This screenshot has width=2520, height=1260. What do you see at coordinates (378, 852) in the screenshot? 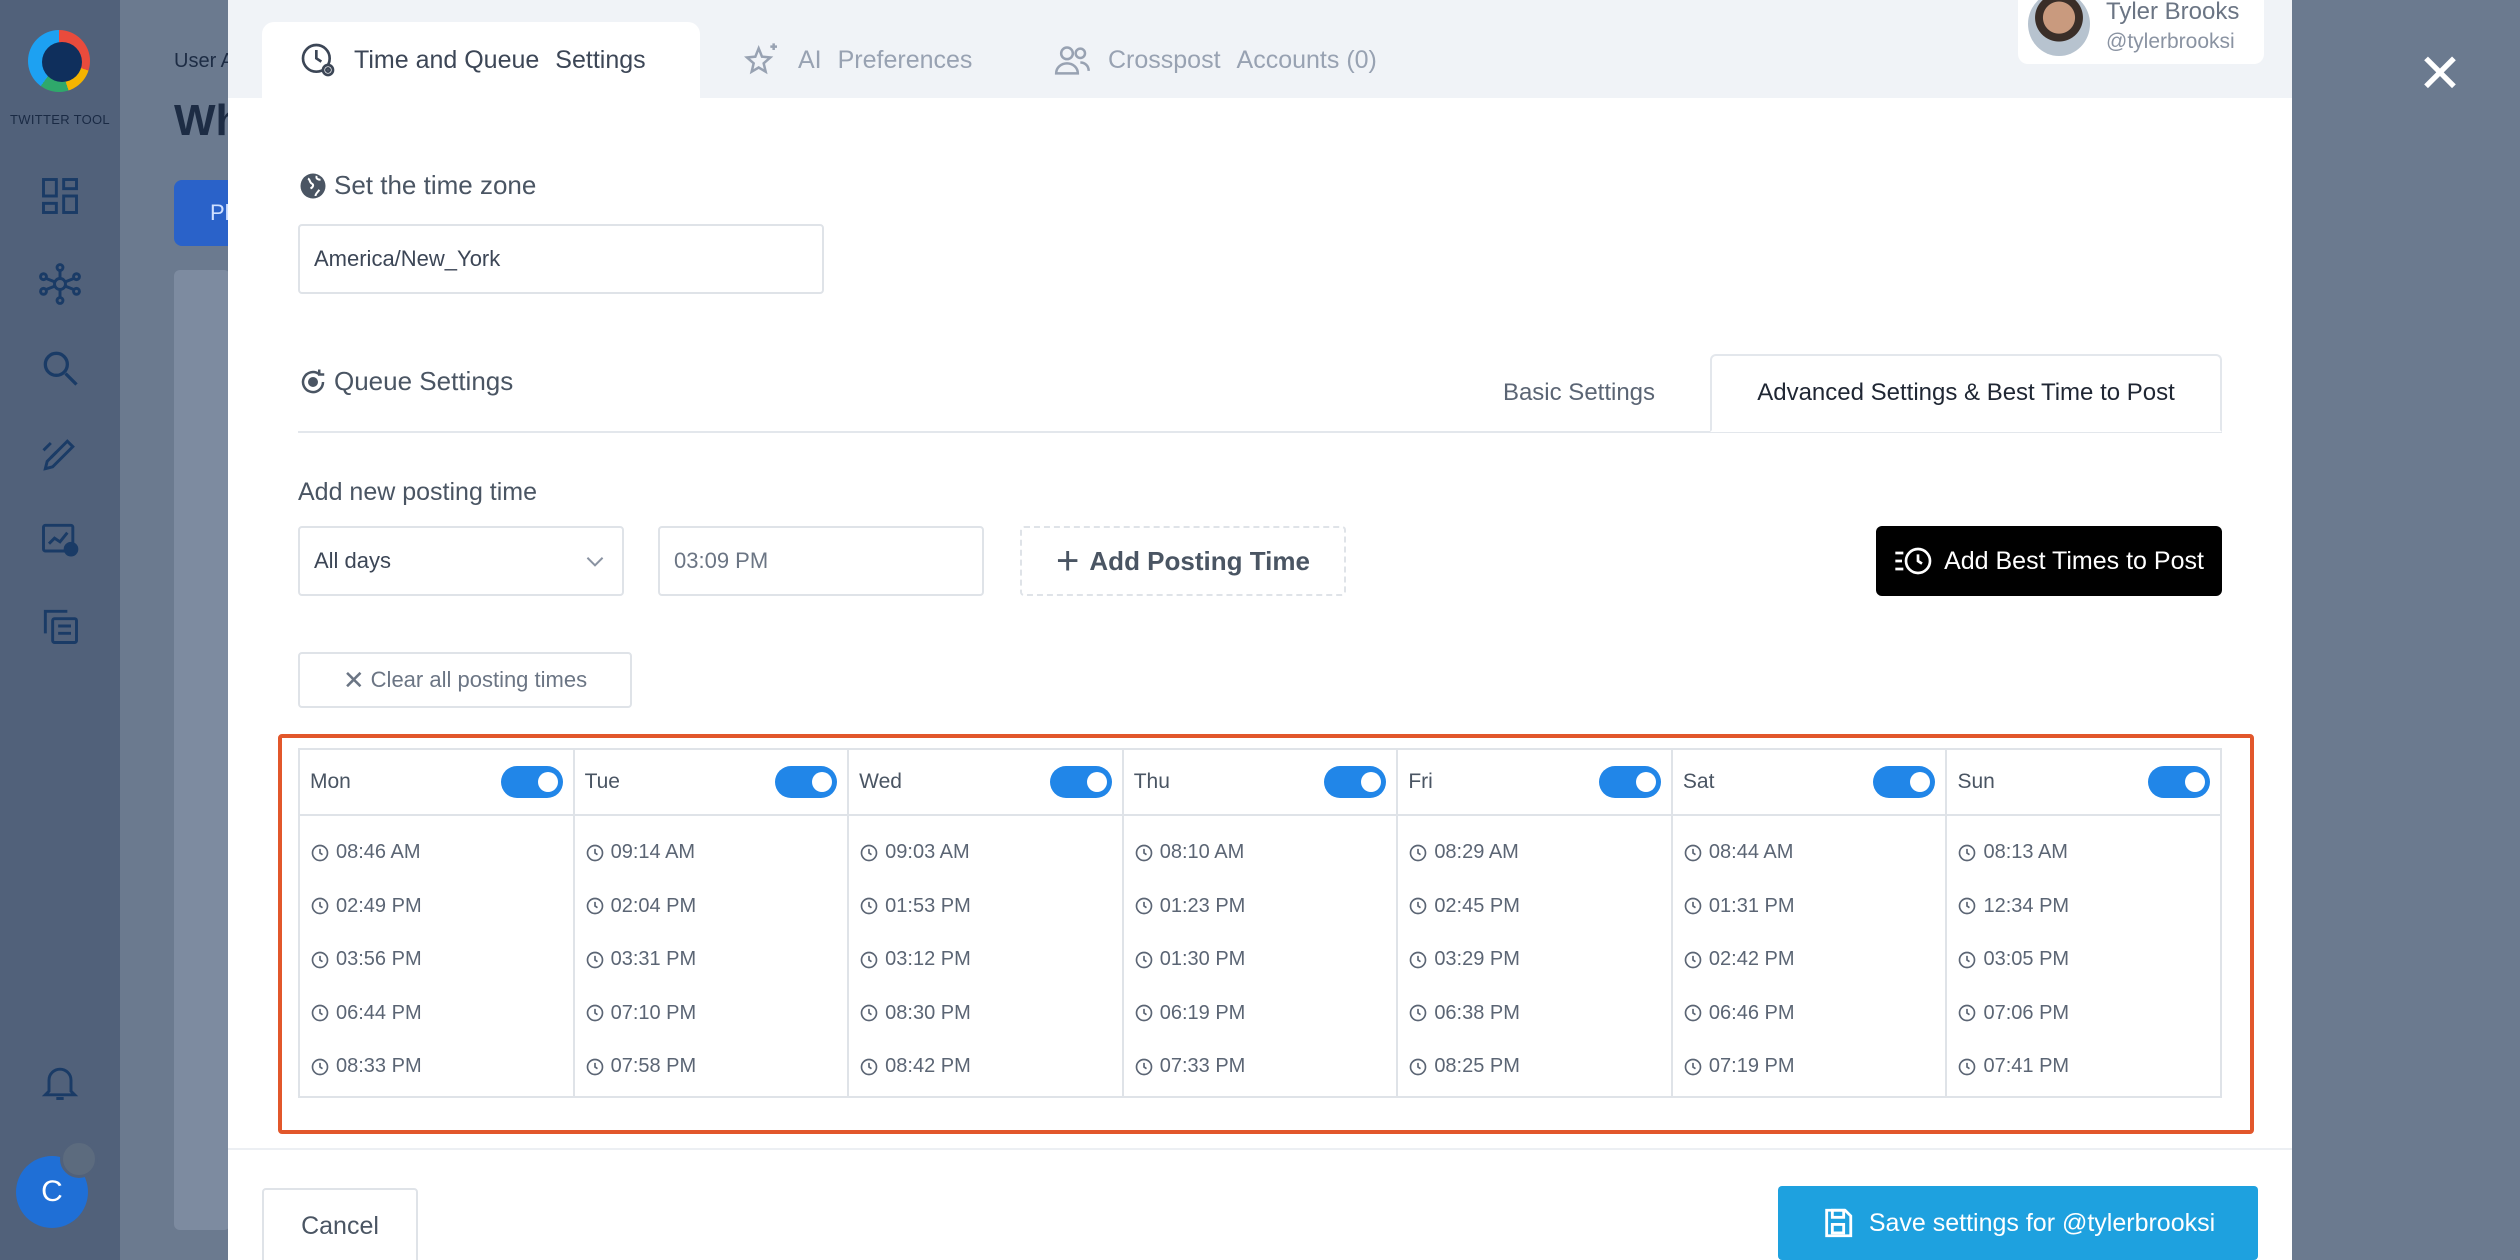
I see `posting-time-value: 08:46 AM` at bounding box center [378, 852].